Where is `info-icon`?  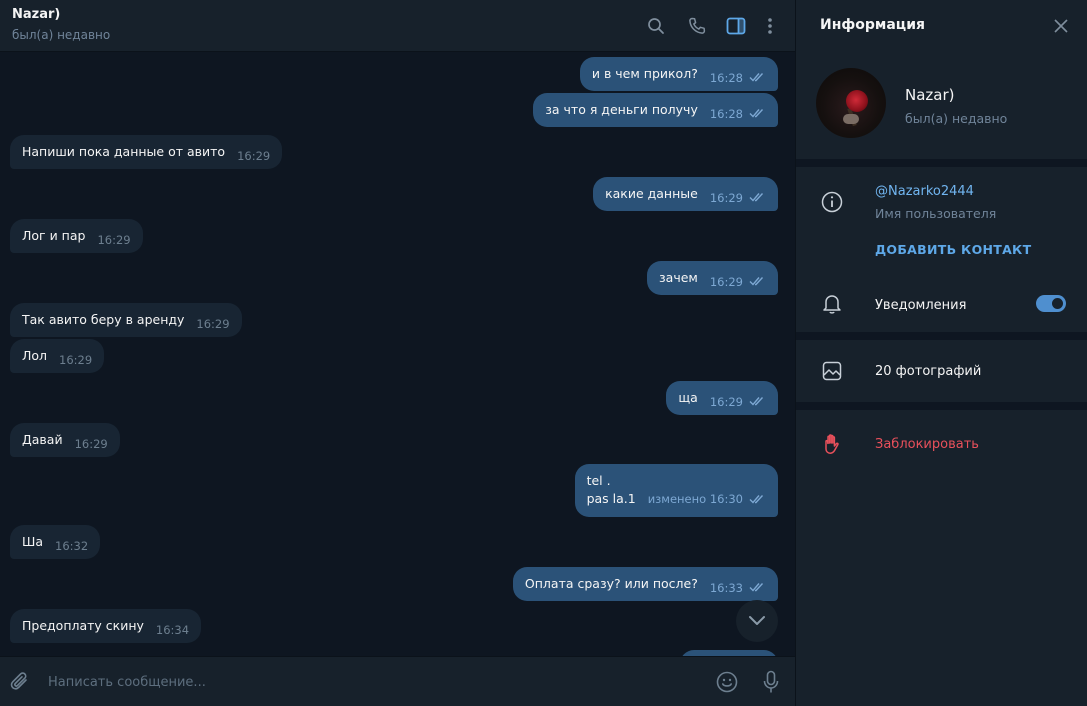
info-icon is located at coordinates (832, 202).